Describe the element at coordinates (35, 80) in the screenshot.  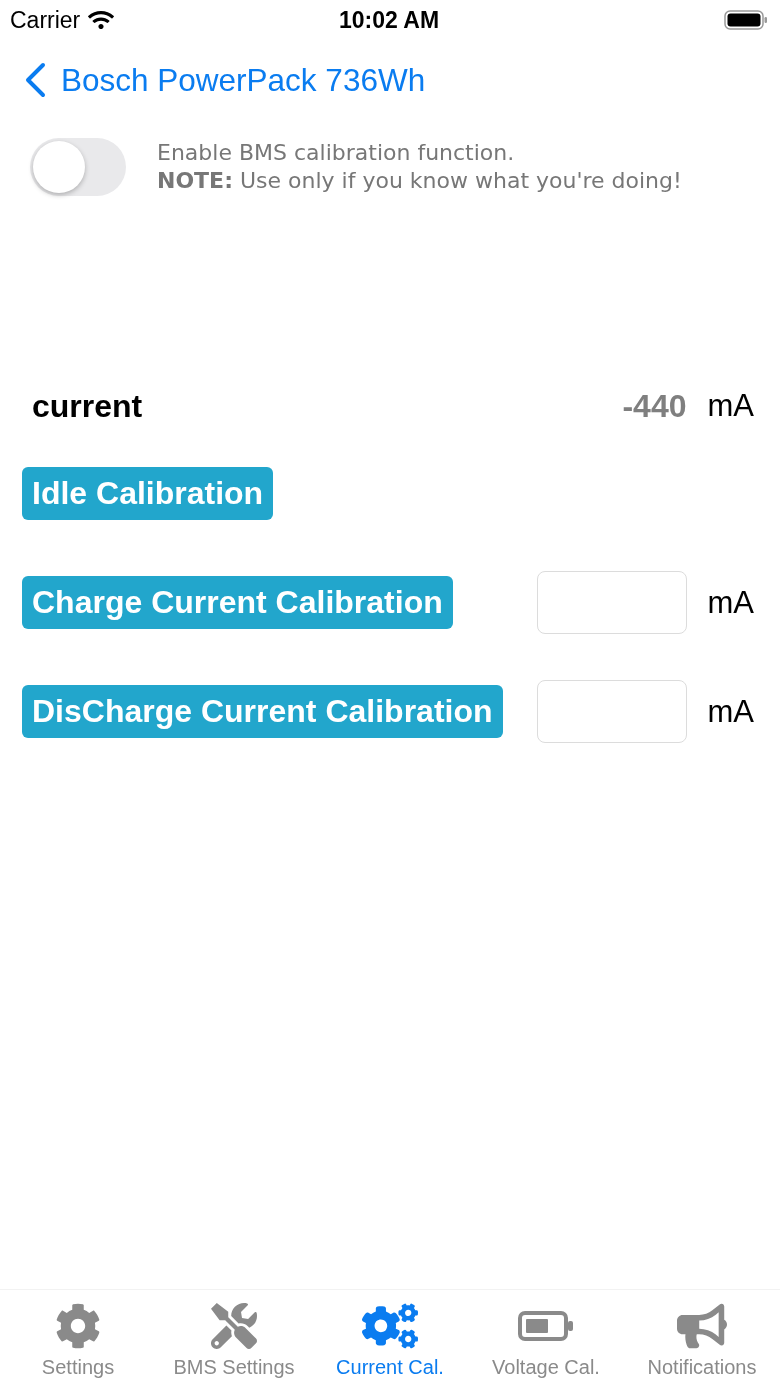
I see `back-chevron-icon` at that location.